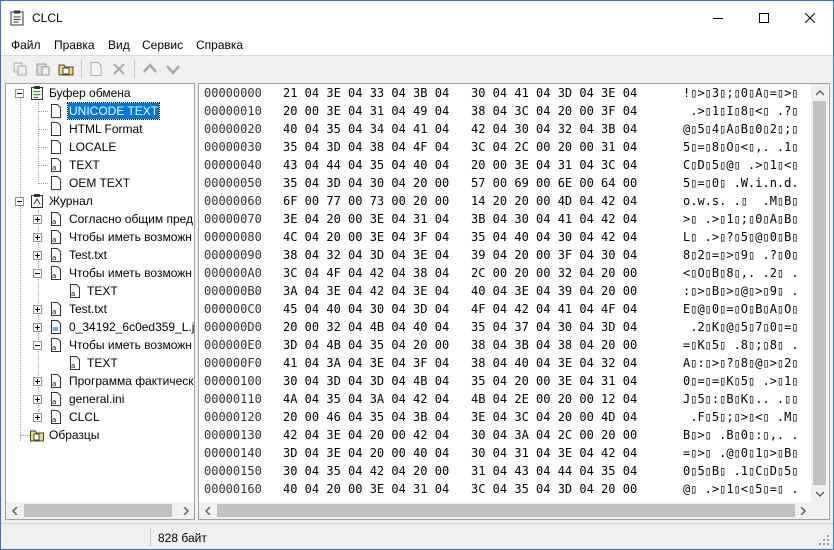 Image resolution: width=834 pixels, height=550 pixels. I want to click on close-button, so click(810, 18).